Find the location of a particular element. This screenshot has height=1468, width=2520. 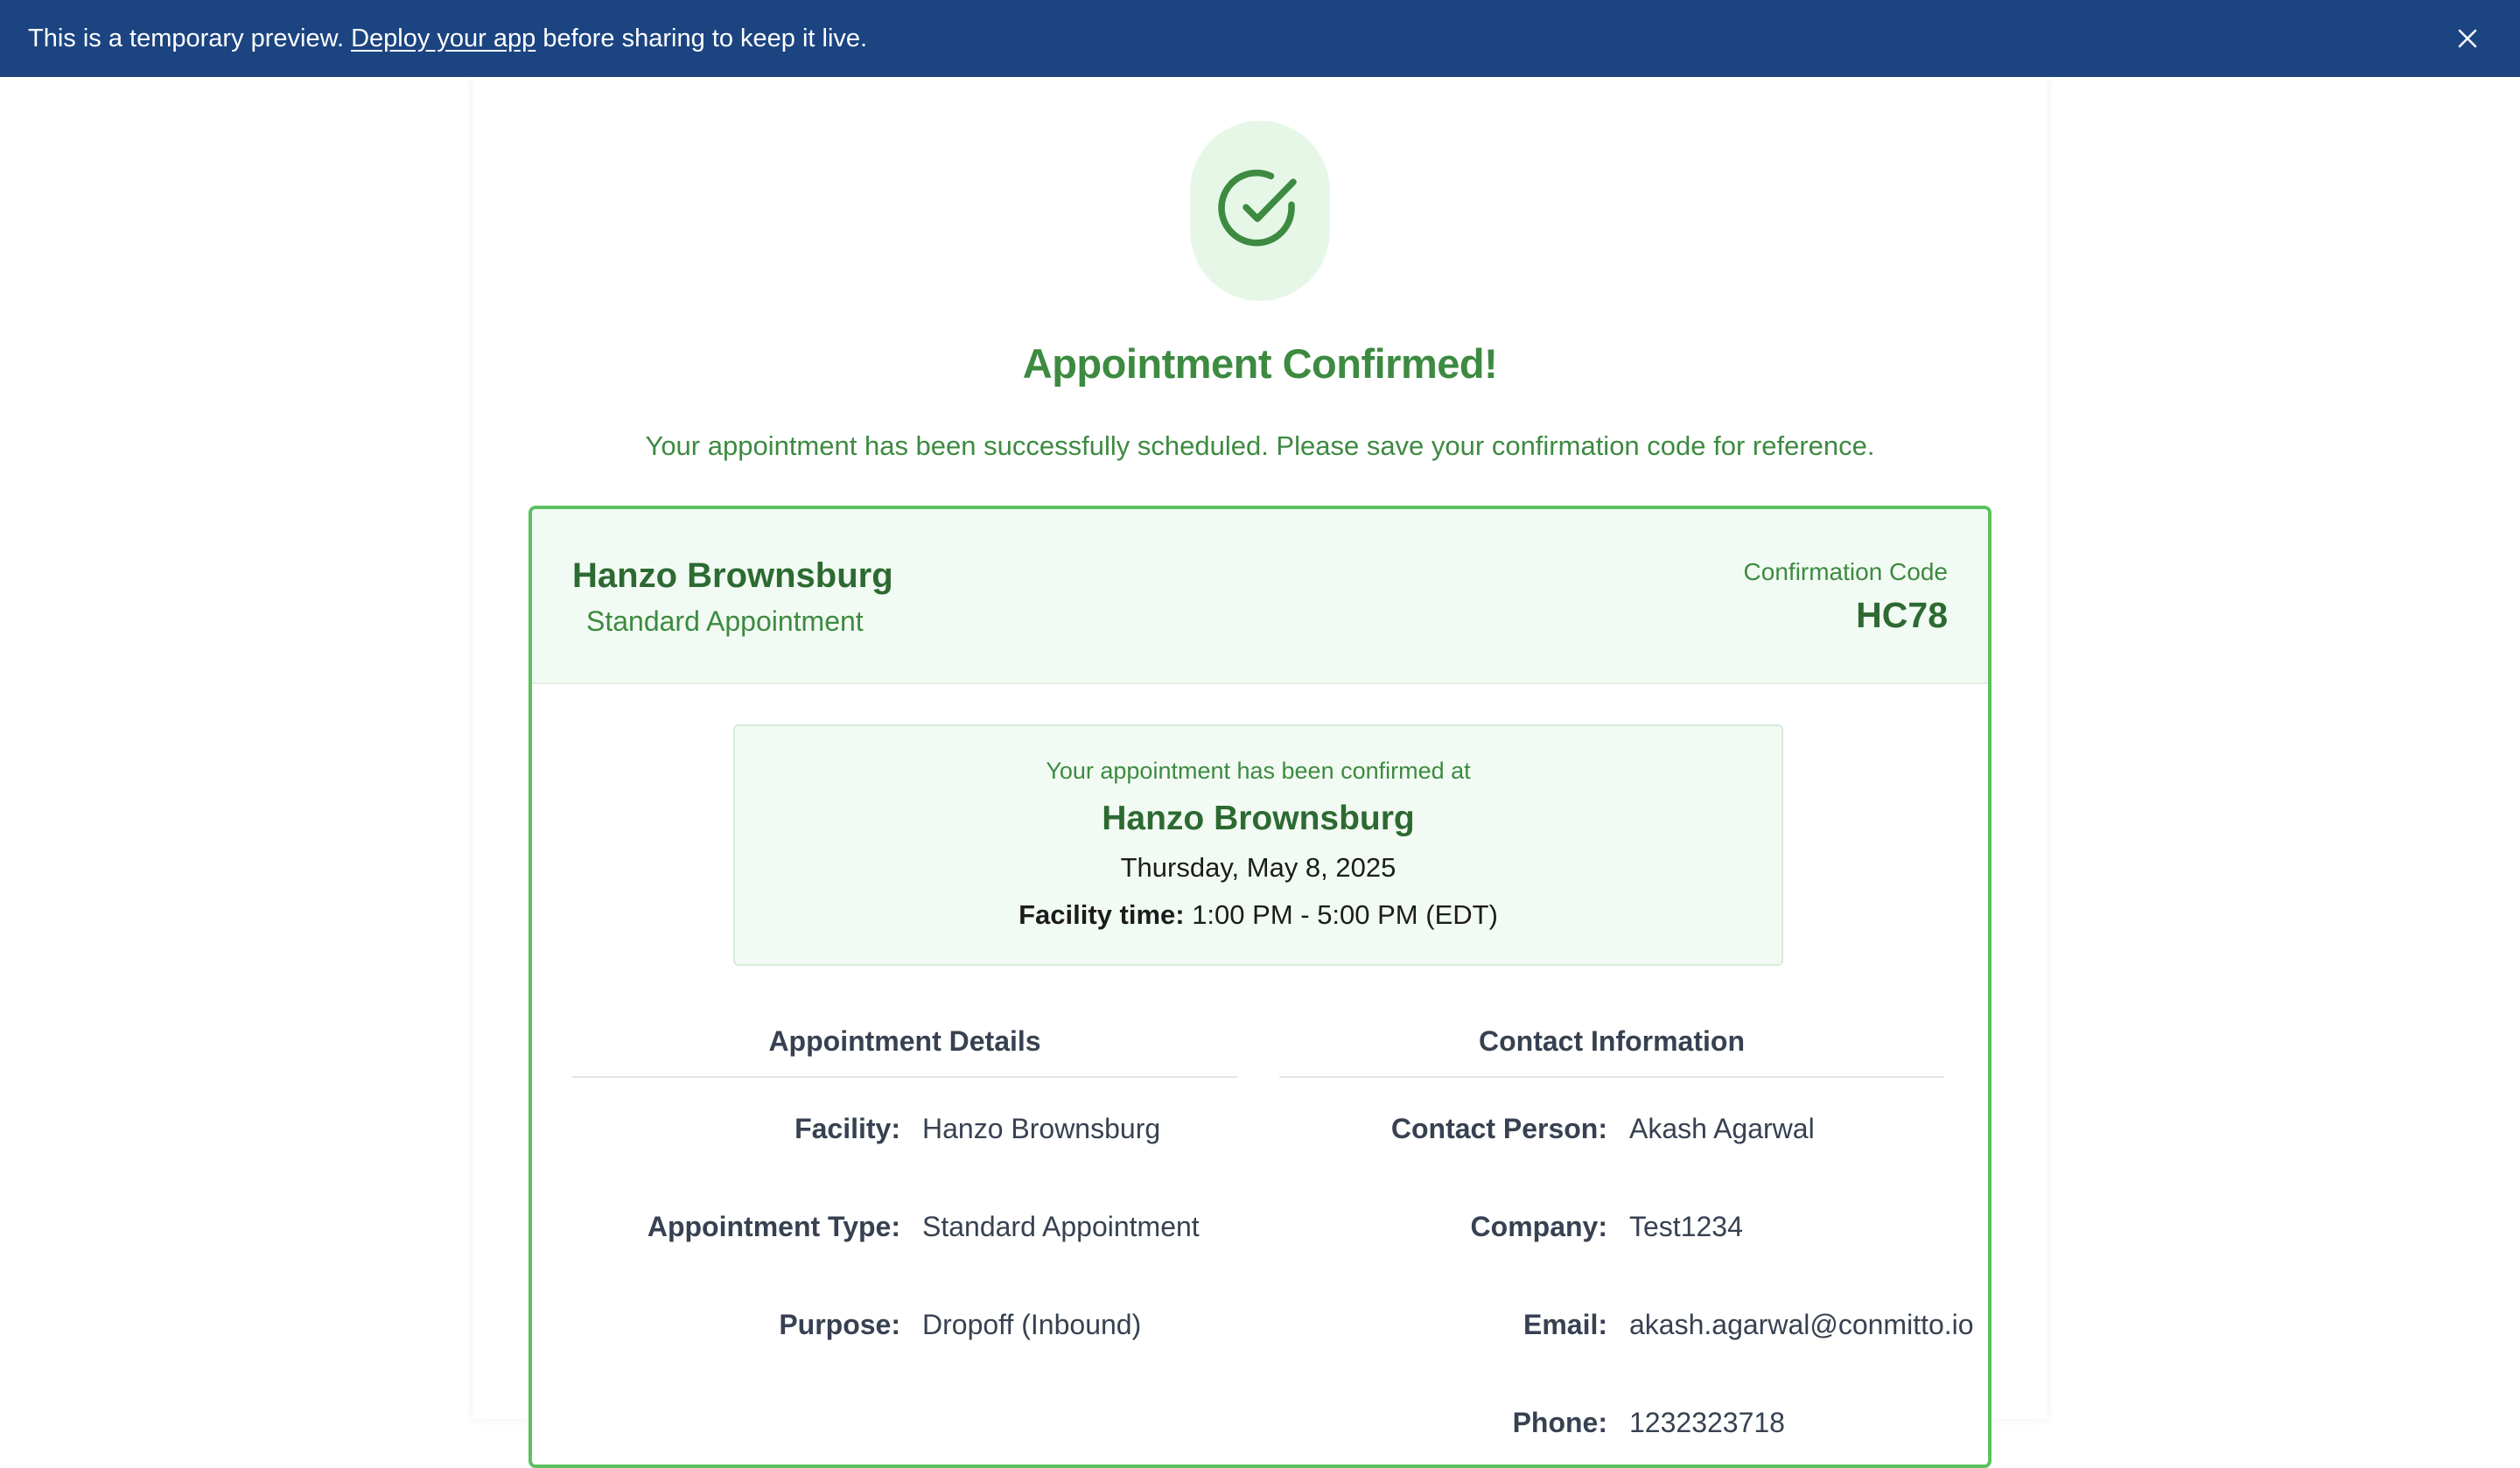

banner-text-before: This is a temporary preview. is located at coordinates (190, 38).